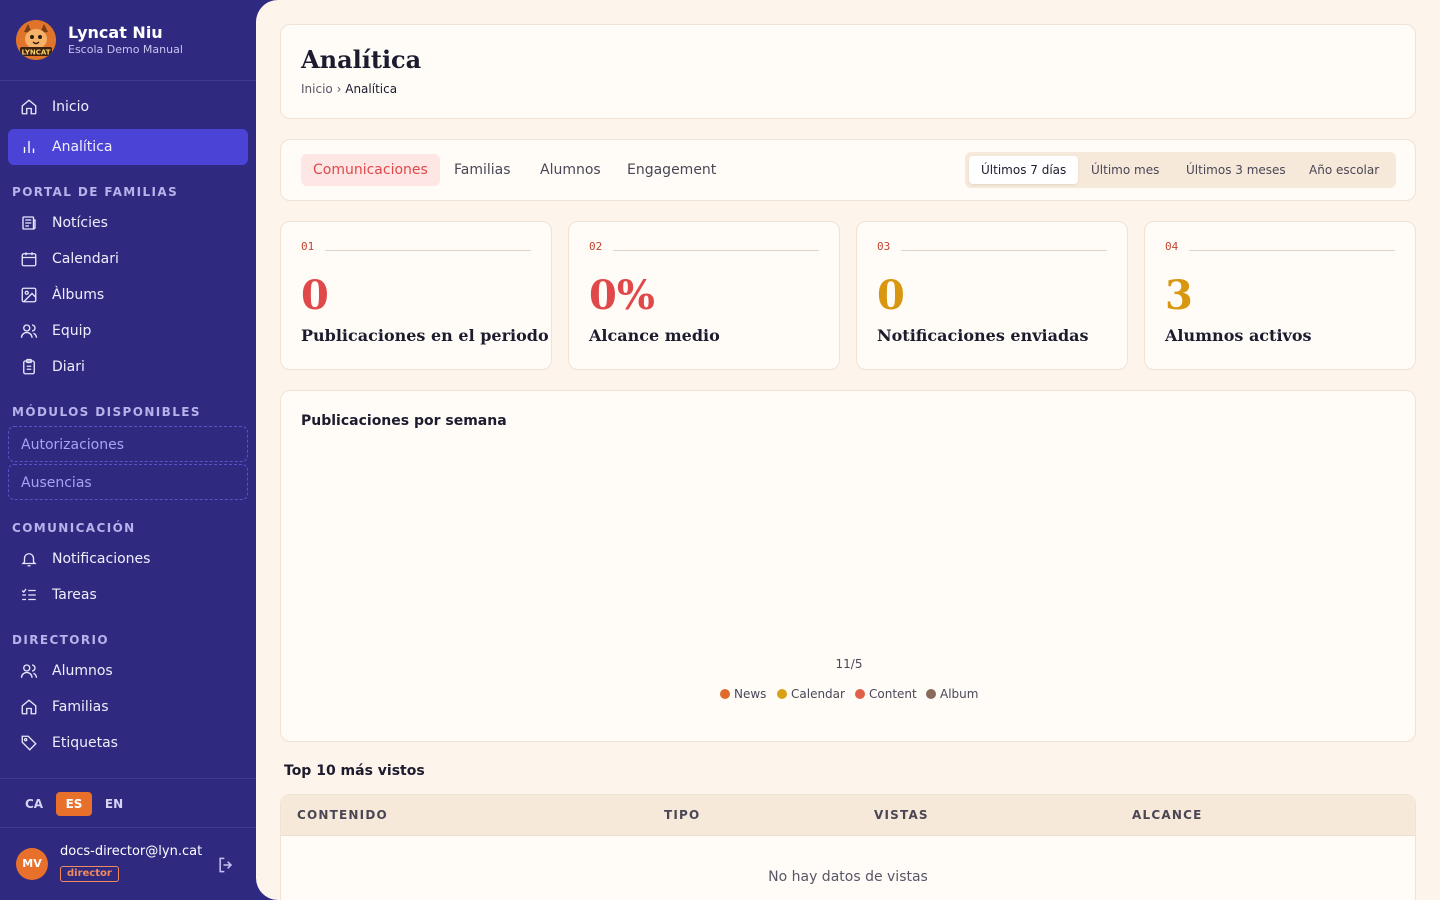 The image size is (1440, 900). I want to click on calendar-icon, so click(29, 259).